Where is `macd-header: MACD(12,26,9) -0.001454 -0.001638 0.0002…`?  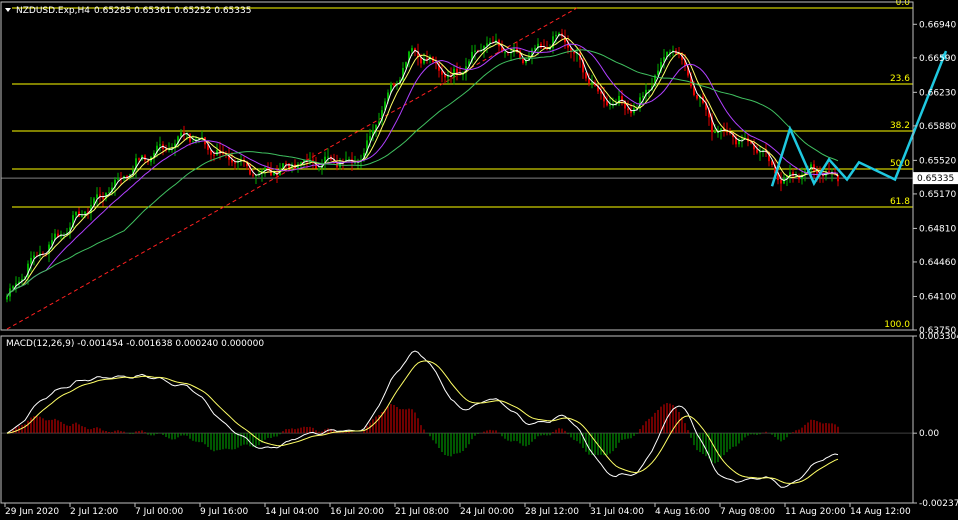 macd-header: MACD(12,26,9) -0.001454 -0.001638 0.0002… is located at coordinates (135, 344).